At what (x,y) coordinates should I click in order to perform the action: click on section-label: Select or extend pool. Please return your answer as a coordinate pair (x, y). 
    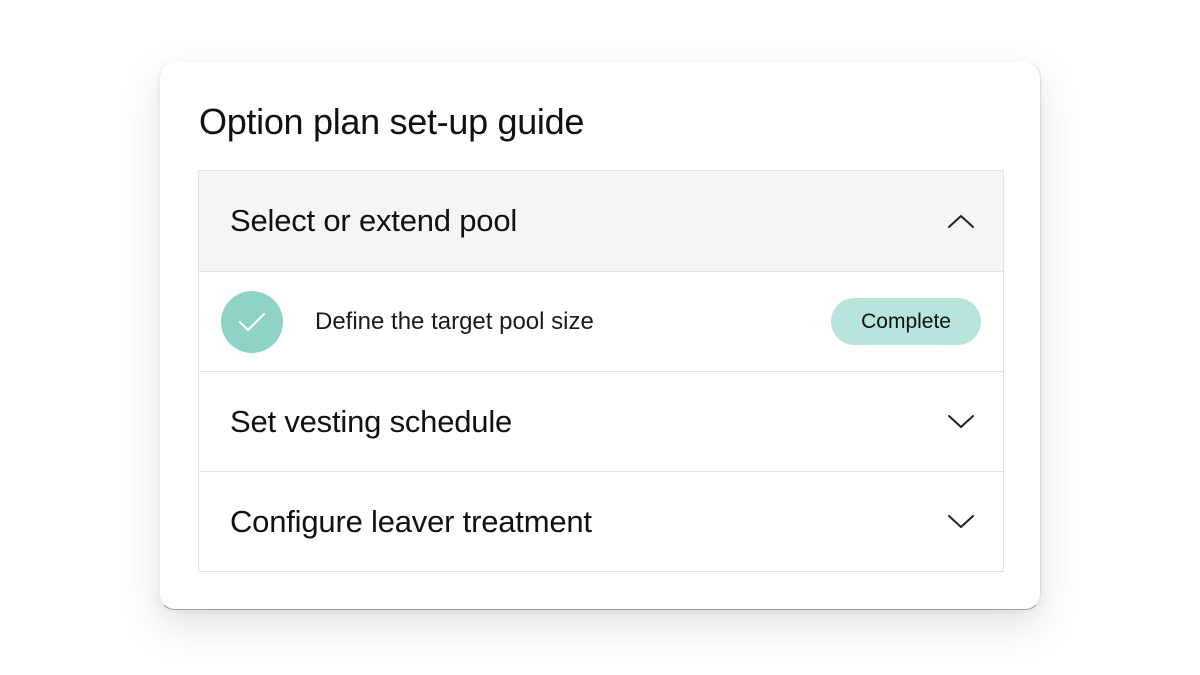
    Looking at the image, I should click on (374, 220).